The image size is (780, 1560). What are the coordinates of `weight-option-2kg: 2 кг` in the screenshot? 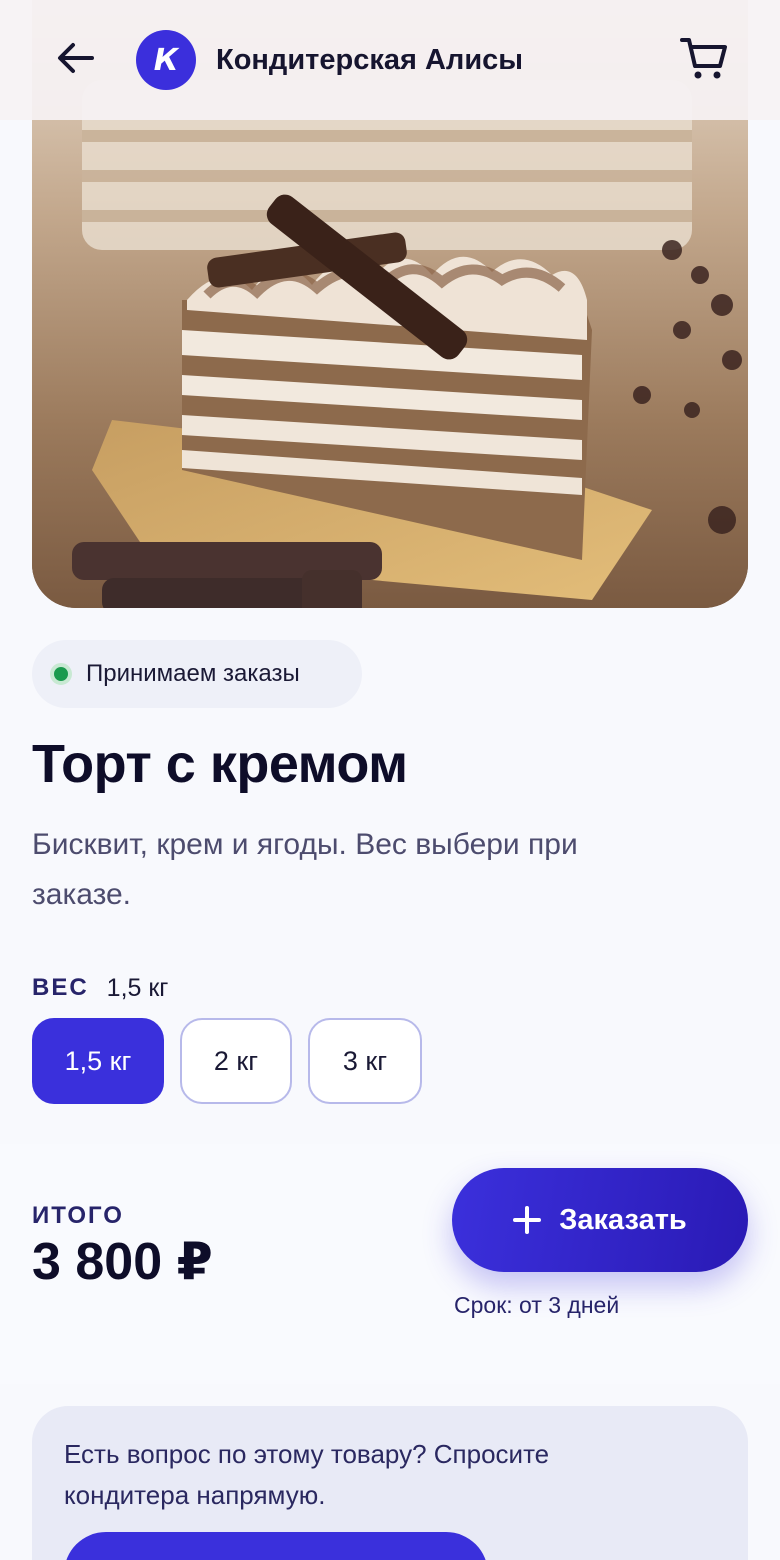 It's located at (236, 1061).